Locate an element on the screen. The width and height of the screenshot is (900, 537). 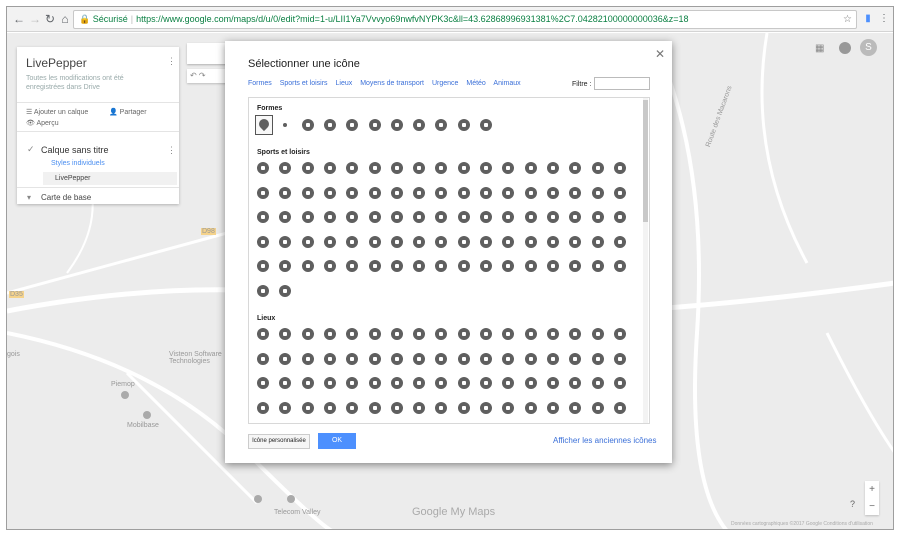
square-icon is located at coordinates (329, 125).